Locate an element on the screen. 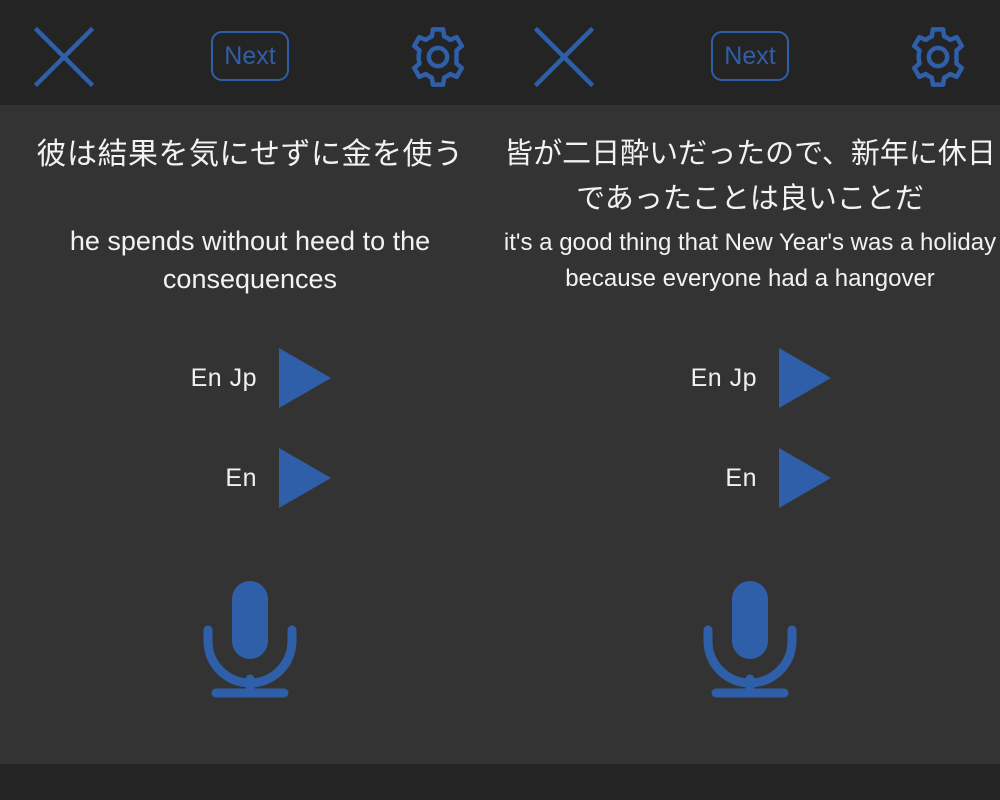 The height and width of the screenshot is (800, 1000). bottom-bar is located at coordinates (500, 782).